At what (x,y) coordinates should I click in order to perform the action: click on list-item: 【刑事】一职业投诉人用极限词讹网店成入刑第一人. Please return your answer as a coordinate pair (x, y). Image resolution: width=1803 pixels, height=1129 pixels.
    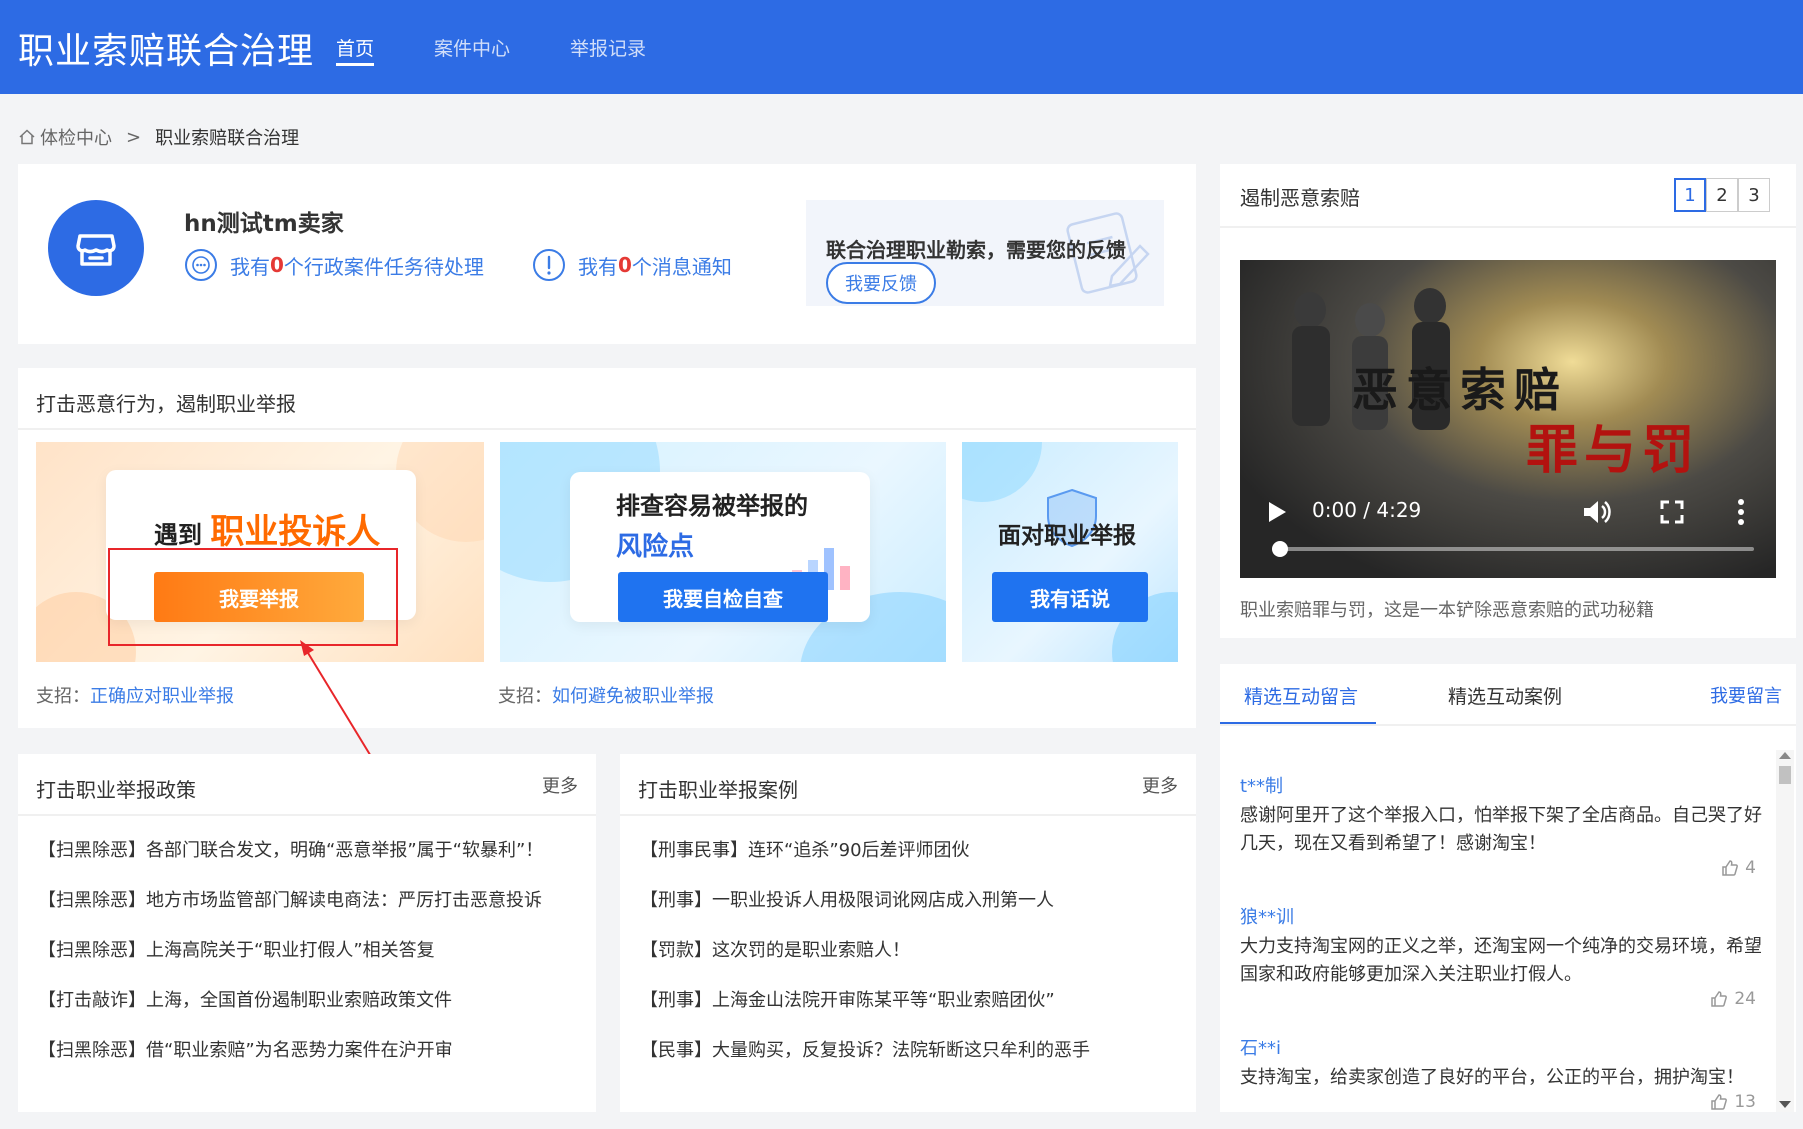
    Looking at the image, I should click on (865, 915).